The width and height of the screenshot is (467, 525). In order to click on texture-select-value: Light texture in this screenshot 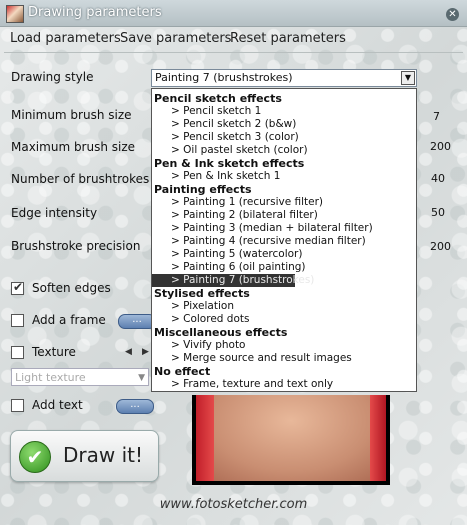, I will do `click(50, 377)`.